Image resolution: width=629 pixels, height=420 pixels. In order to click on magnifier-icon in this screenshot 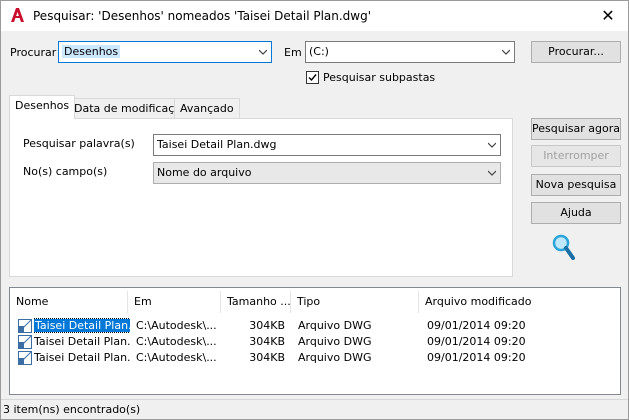, I will do `click(563, 247)`.